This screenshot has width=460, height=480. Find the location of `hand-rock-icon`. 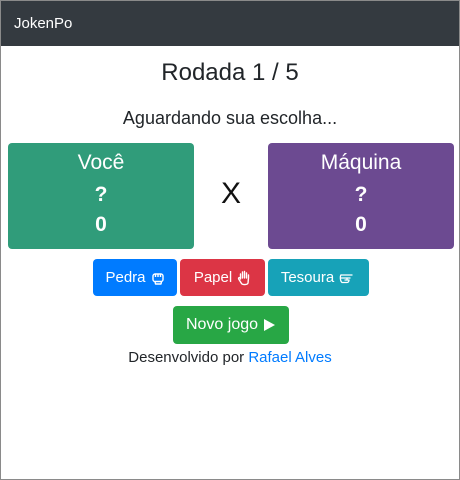

hand-rock-icon is located at coordinates (158, 278).